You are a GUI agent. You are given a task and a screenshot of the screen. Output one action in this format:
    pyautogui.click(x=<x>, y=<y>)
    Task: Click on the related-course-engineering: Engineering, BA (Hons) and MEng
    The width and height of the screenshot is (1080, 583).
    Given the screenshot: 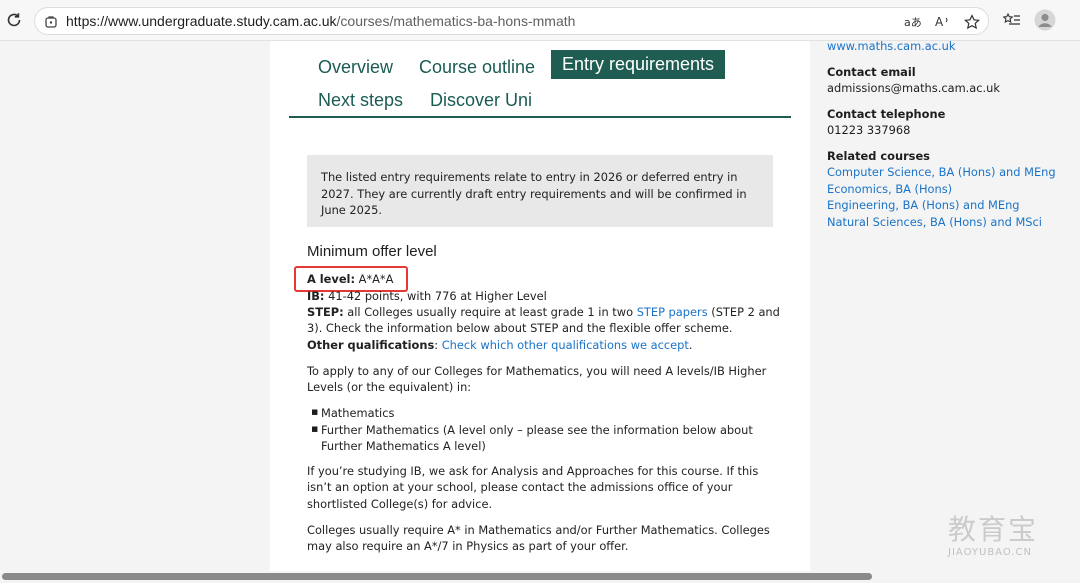 What is the action you would take?
    pyautogui.click(x=923, y=205)
    